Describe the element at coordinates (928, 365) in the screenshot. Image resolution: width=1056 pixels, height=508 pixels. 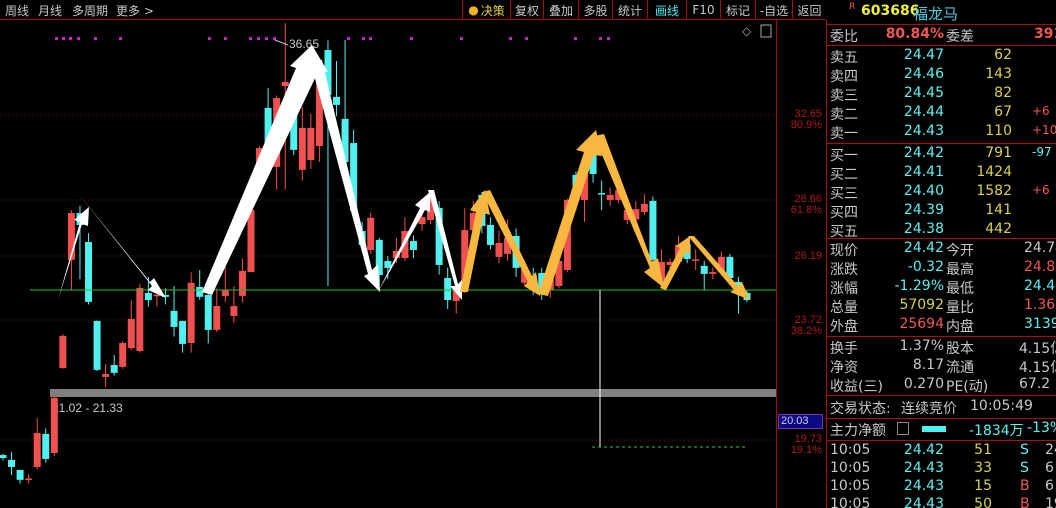
I see `value: 8.17` at that location.